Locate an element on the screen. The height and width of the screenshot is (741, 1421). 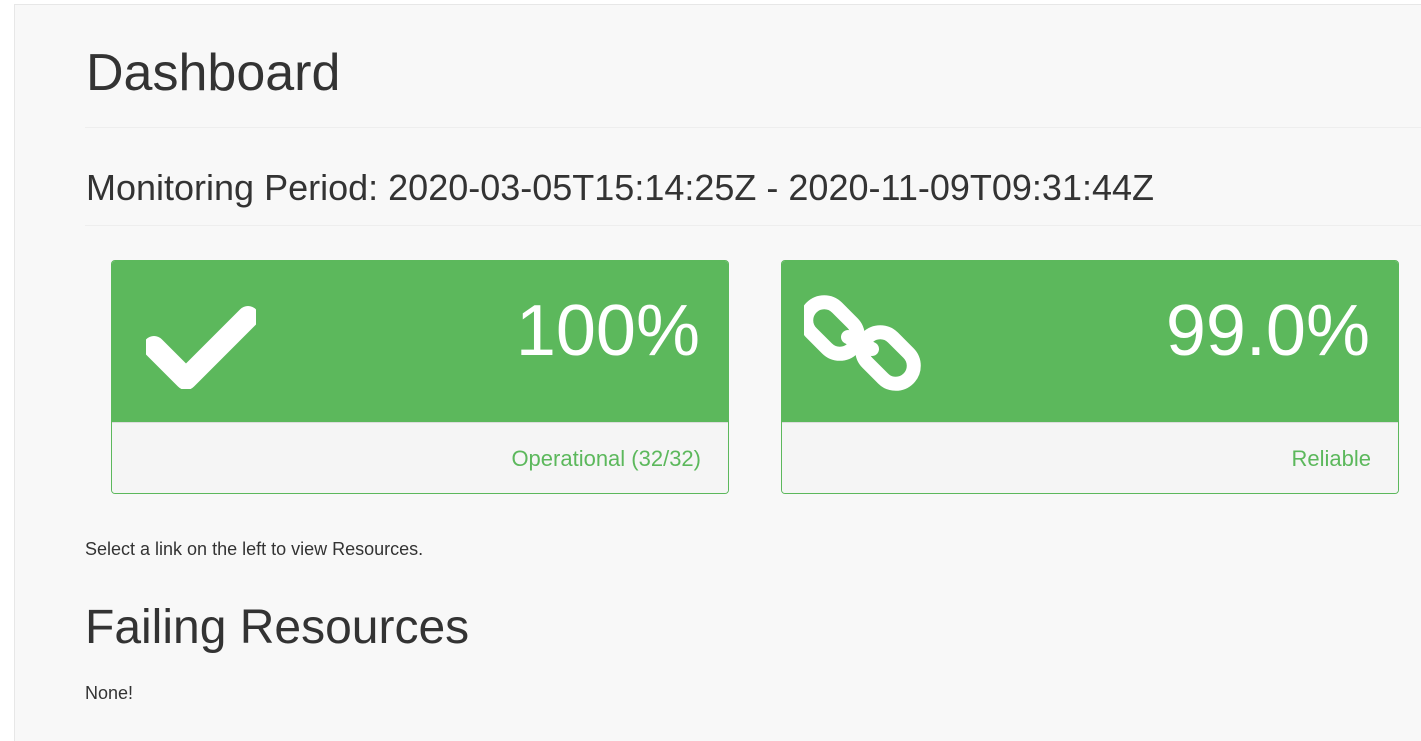
reliability-panel: 99.0% Reliable is located at coordinates (1090, 377).